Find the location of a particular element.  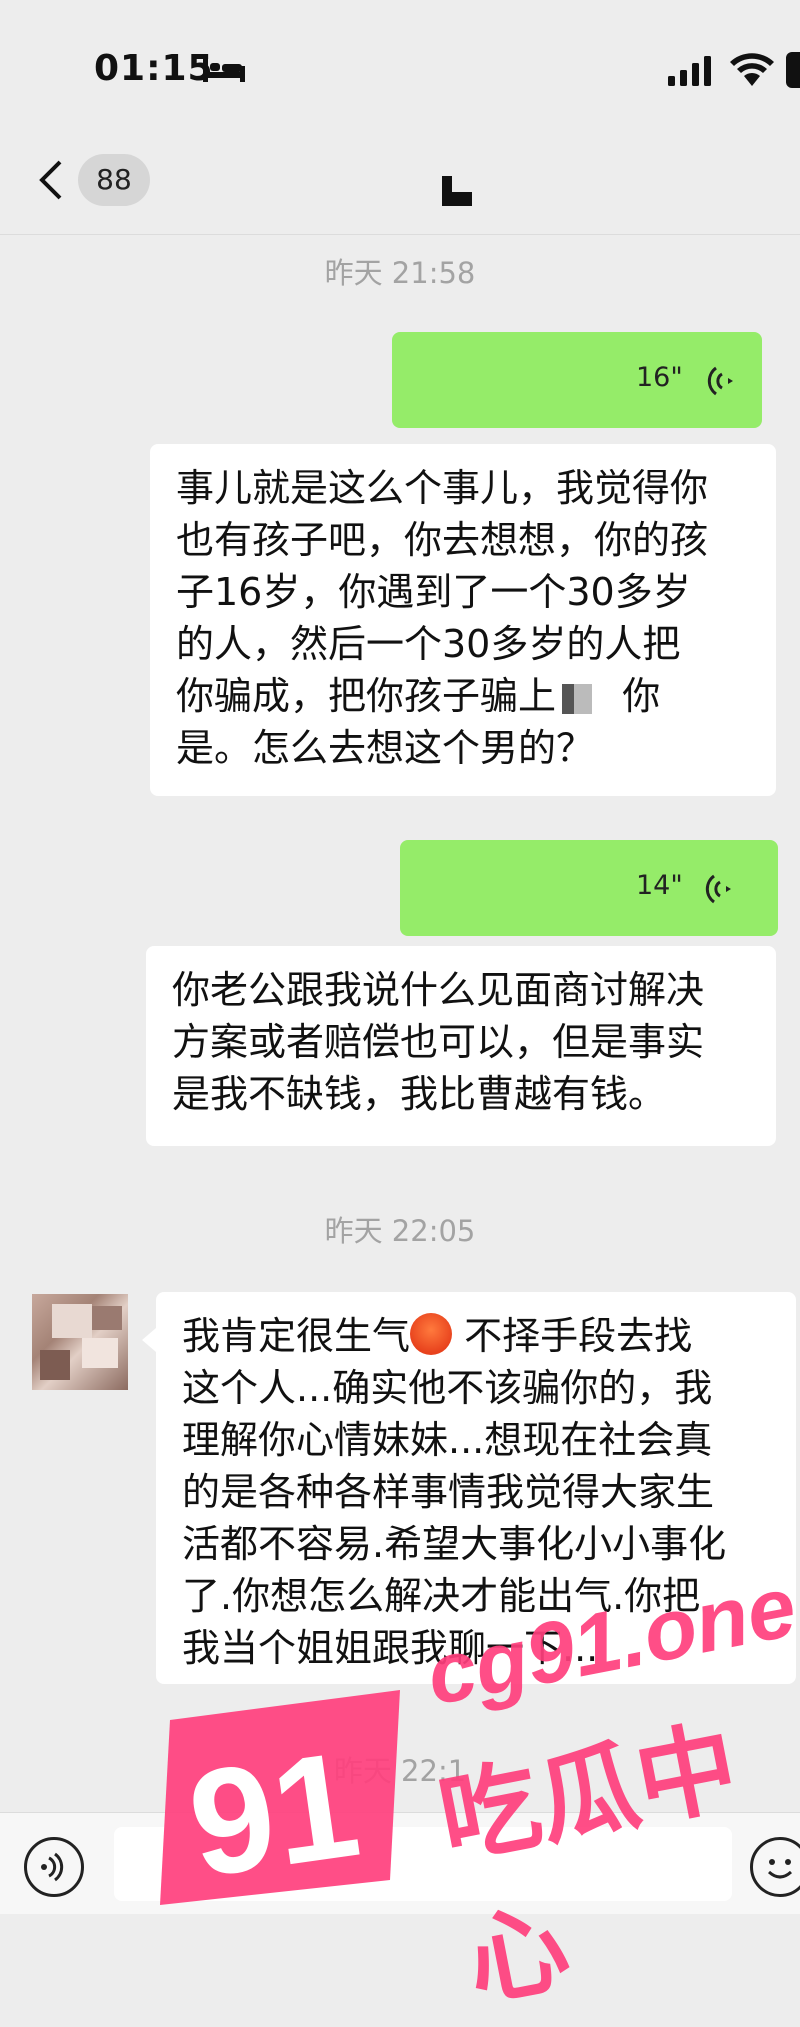

bubble-tail is located at coordinates (149, 1340).